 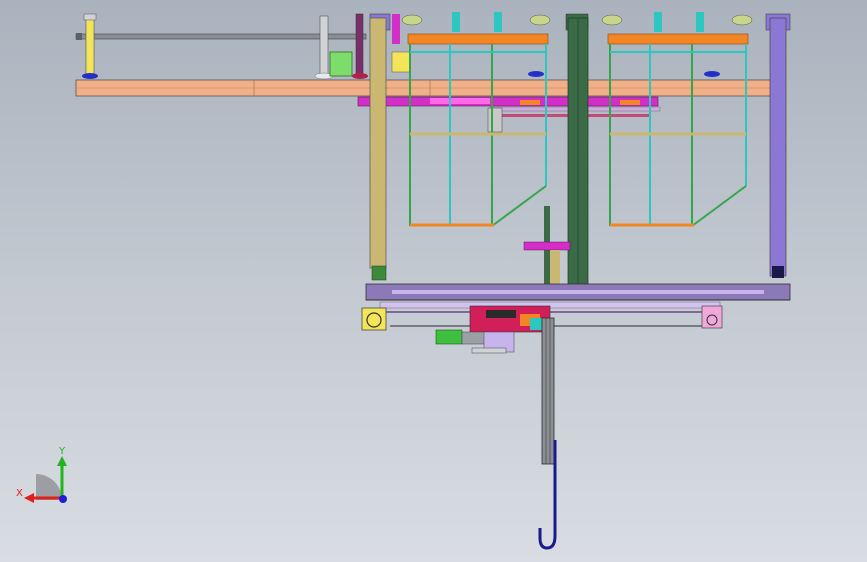 What do you see at coordinates (49, 487) in the screenshot?
I see `triad-quadrant-shading` at bounding box center [49, 487].